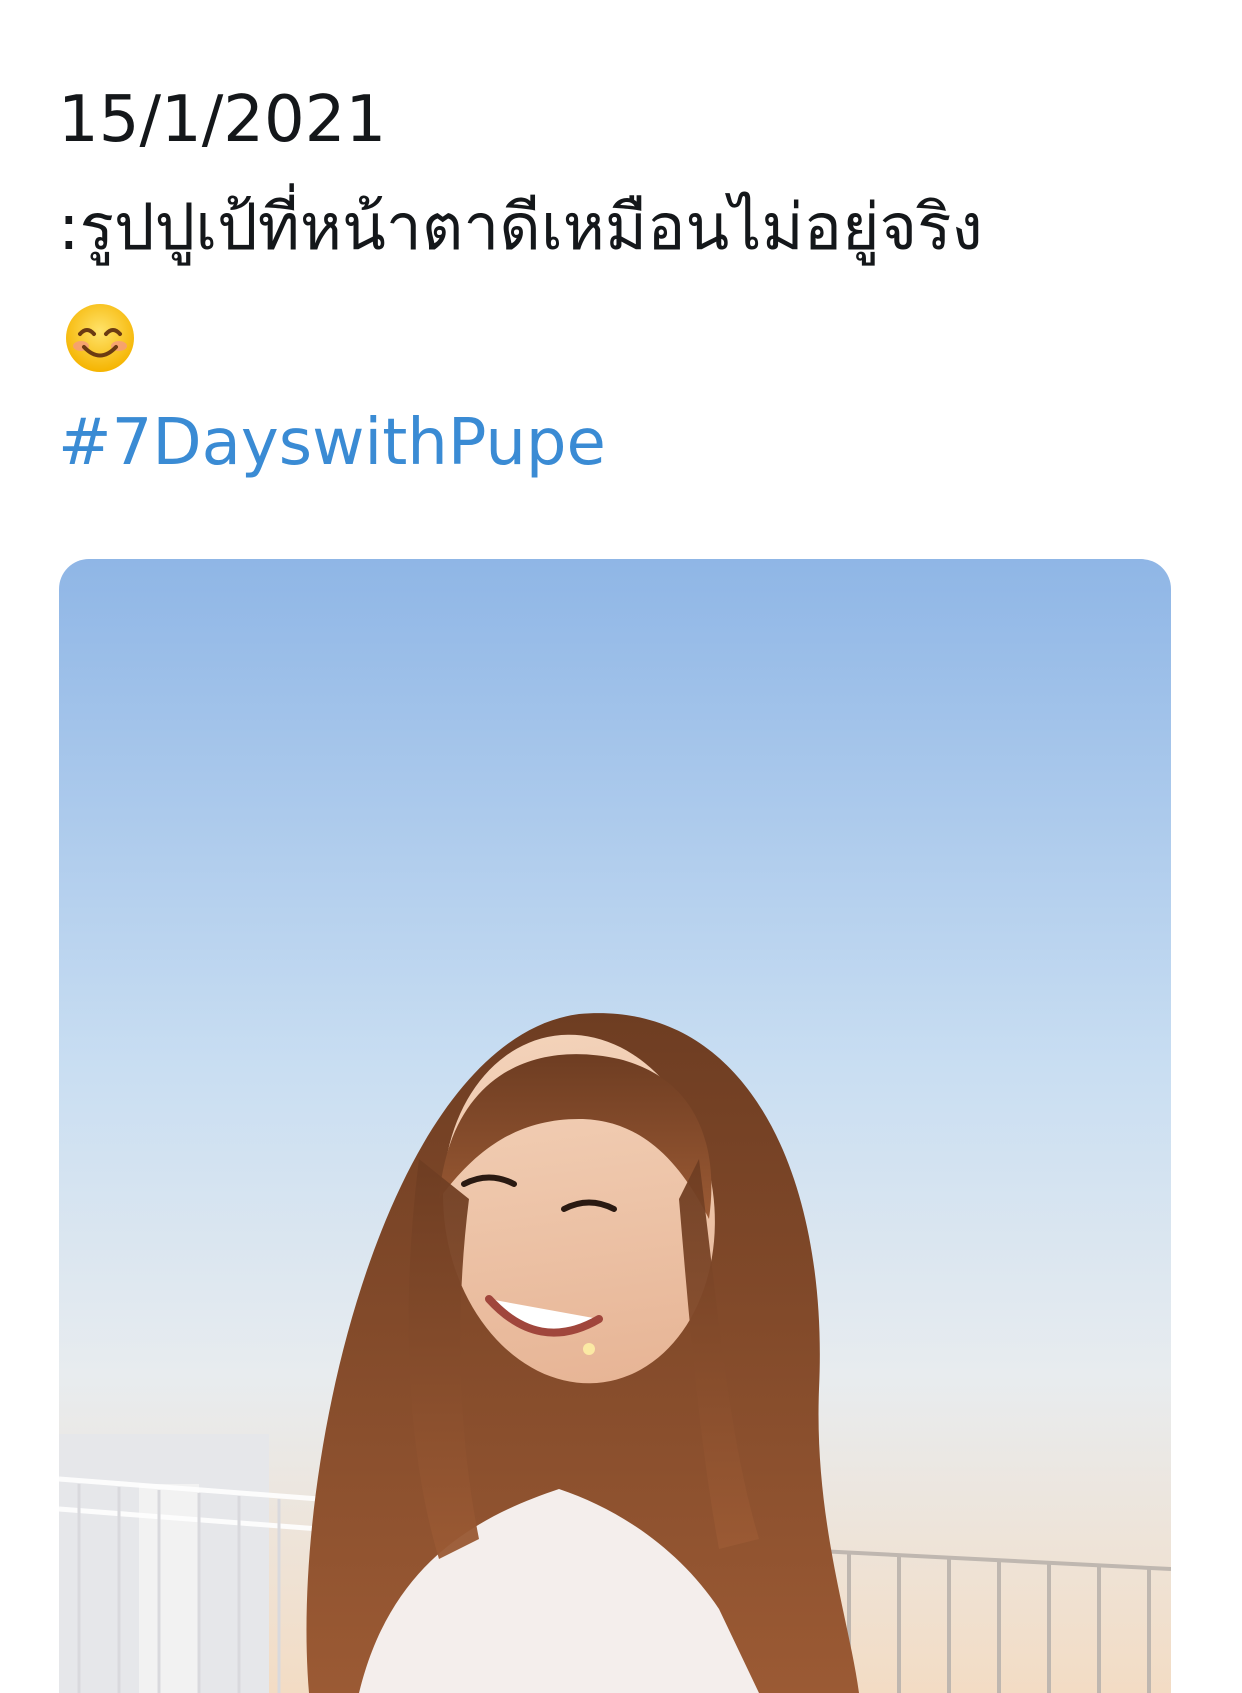 The height and width of the screenshot is (1693, 1242). I want to click on smiling-face-emoji-icon, so click(100, 338).